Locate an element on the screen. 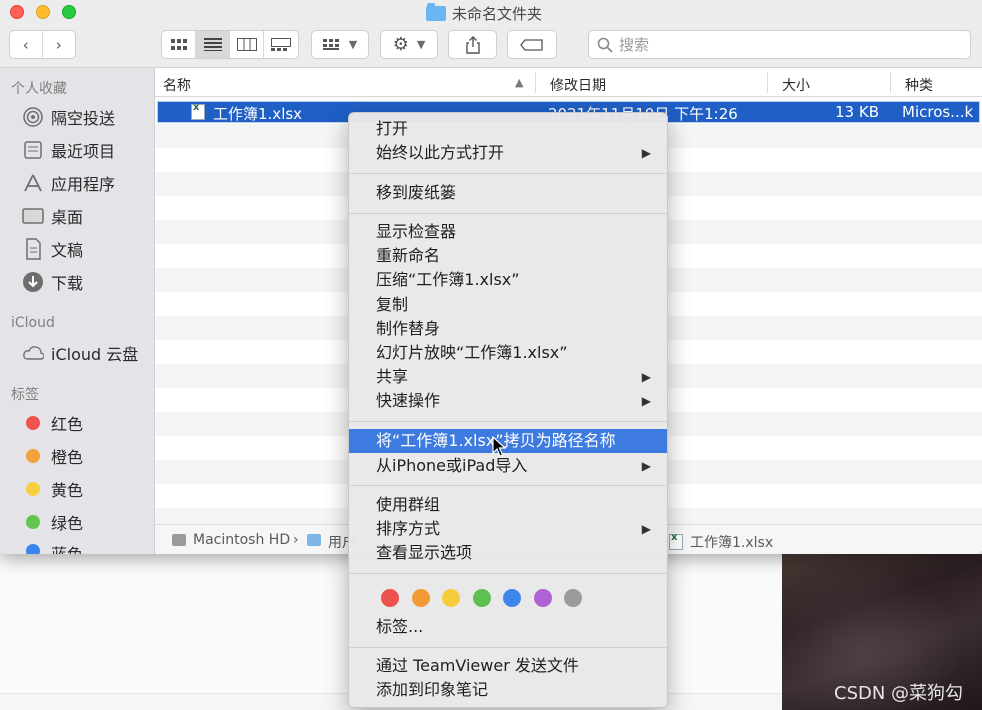  sidebar-item-label: 橙色 is located at coordinates (67, 457).